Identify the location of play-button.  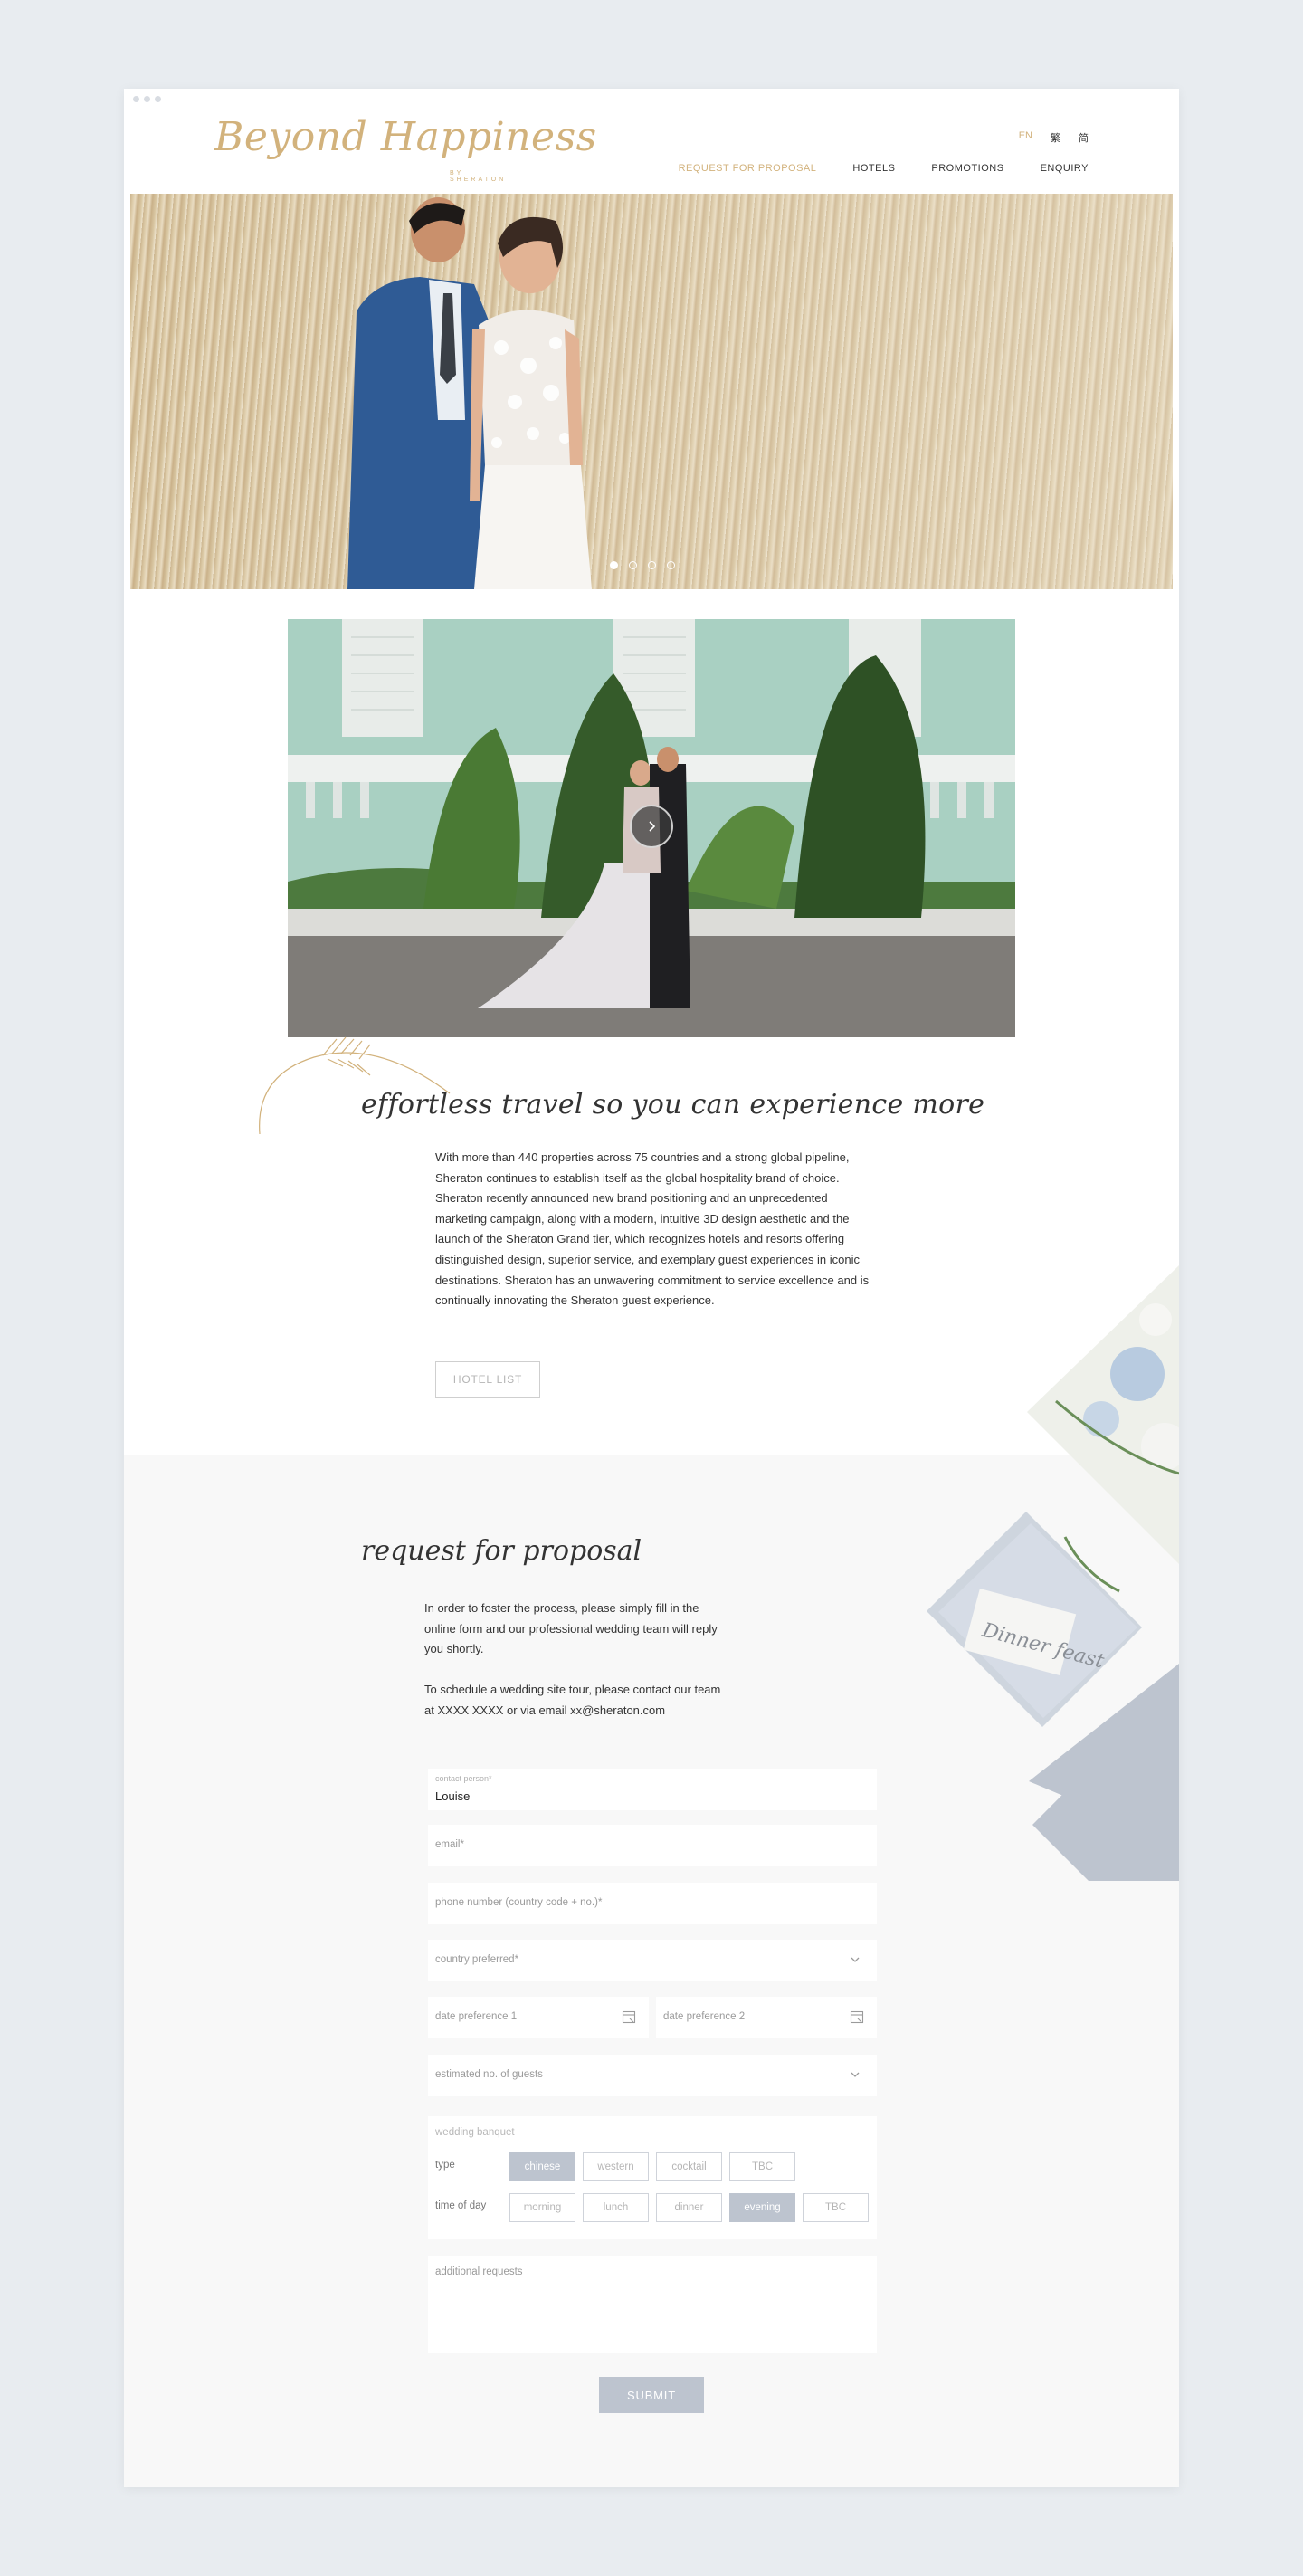
(651, 826).